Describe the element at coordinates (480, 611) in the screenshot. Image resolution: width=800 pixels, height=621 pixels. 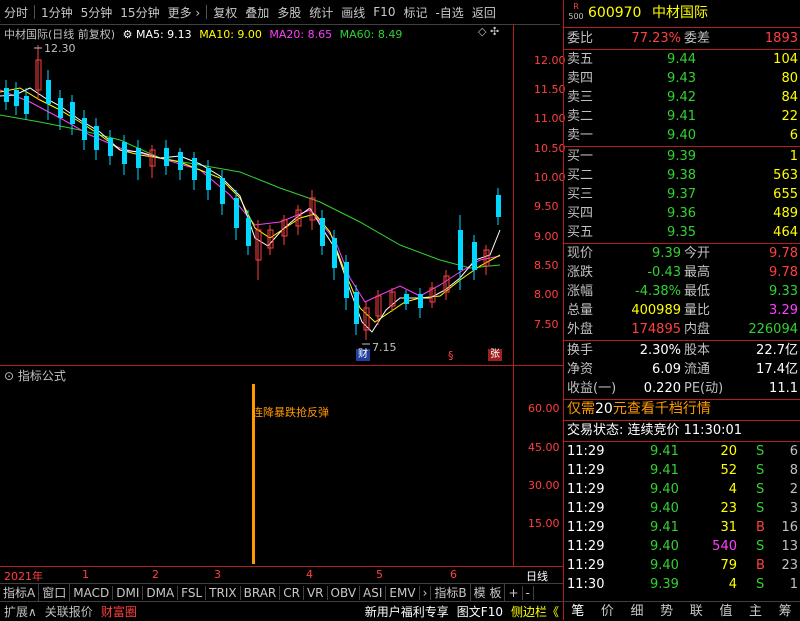
I see `f10-button: 图文F10` at that location.